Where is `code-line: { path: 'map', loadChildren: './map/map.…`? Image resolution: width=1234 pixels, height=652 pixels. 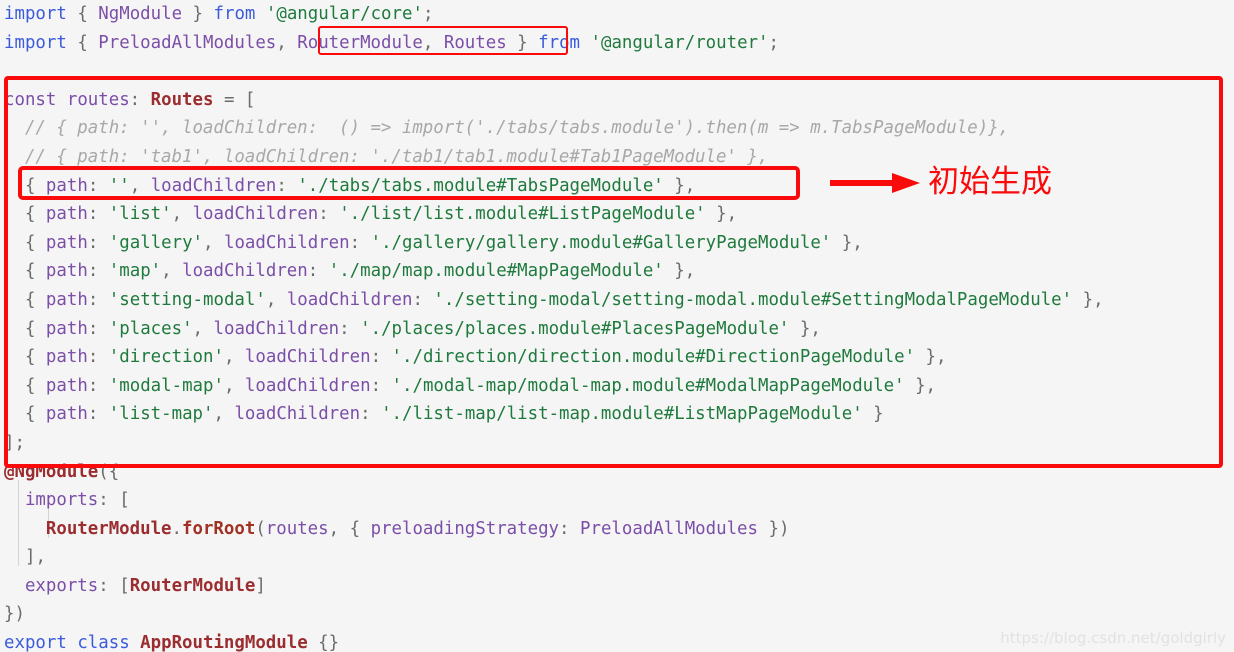 code-line: { path: 'map', loadChildren: './map/map.… is located at coordinates (617, 271).